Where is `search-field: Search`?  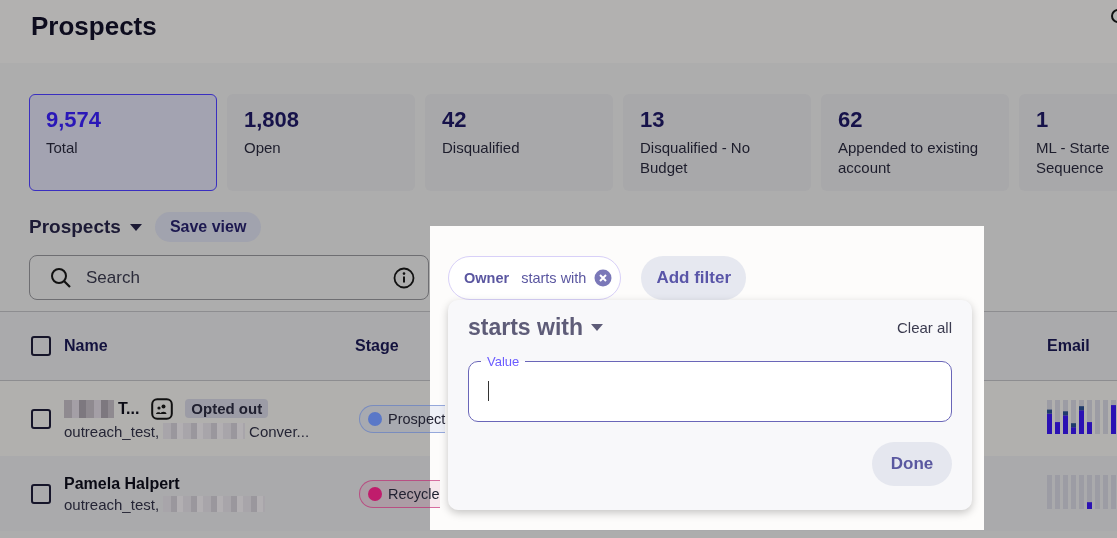
search-field: Search is located at coordinates (232, 277).